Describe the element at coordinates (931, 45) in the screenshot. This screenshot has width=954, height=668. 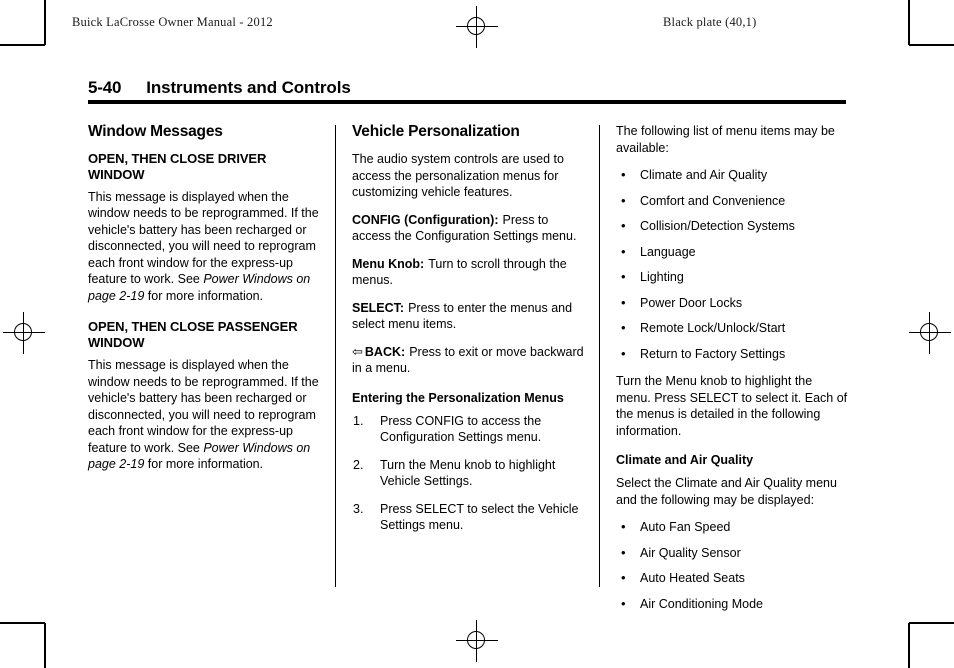
I see `crop-mark-top-right-horizontal` at that location.